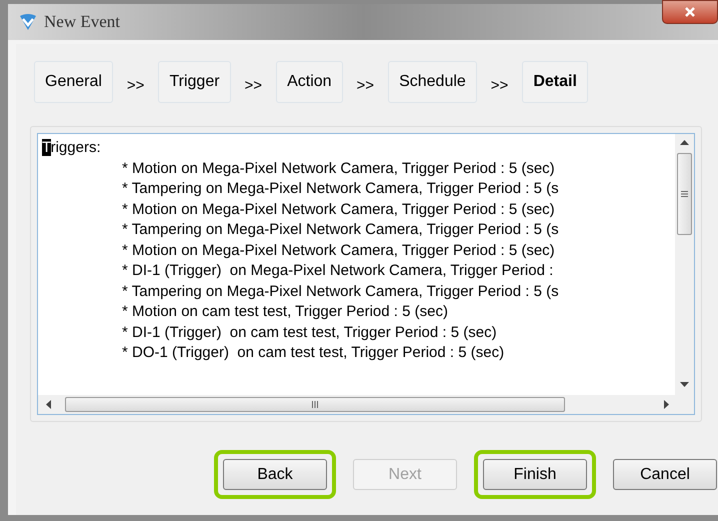  Describe the element at coordinates (535, 474) in the screenshot. I see `dialog-button: Finish` at that location.